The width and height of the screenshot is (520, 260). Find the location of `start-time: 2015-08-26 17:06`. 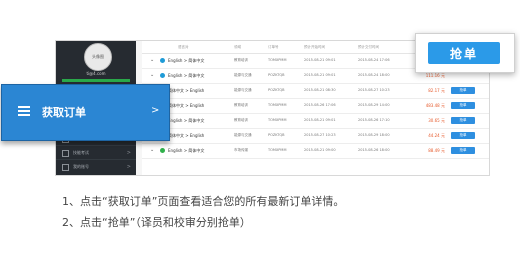

start-time: 2015-08-26 17:06 is located at coordinates (320, 105).